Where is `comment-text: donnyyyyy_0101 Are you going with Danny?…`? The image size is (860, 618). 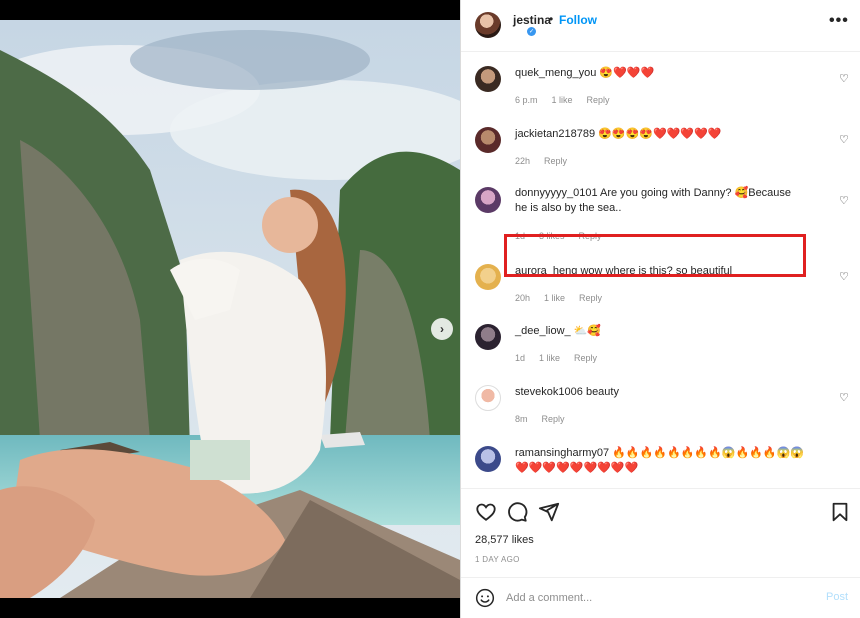
comment-text: donnyyyyy_0101 Are you going with Danny?… is located at coordinates (660, 201).